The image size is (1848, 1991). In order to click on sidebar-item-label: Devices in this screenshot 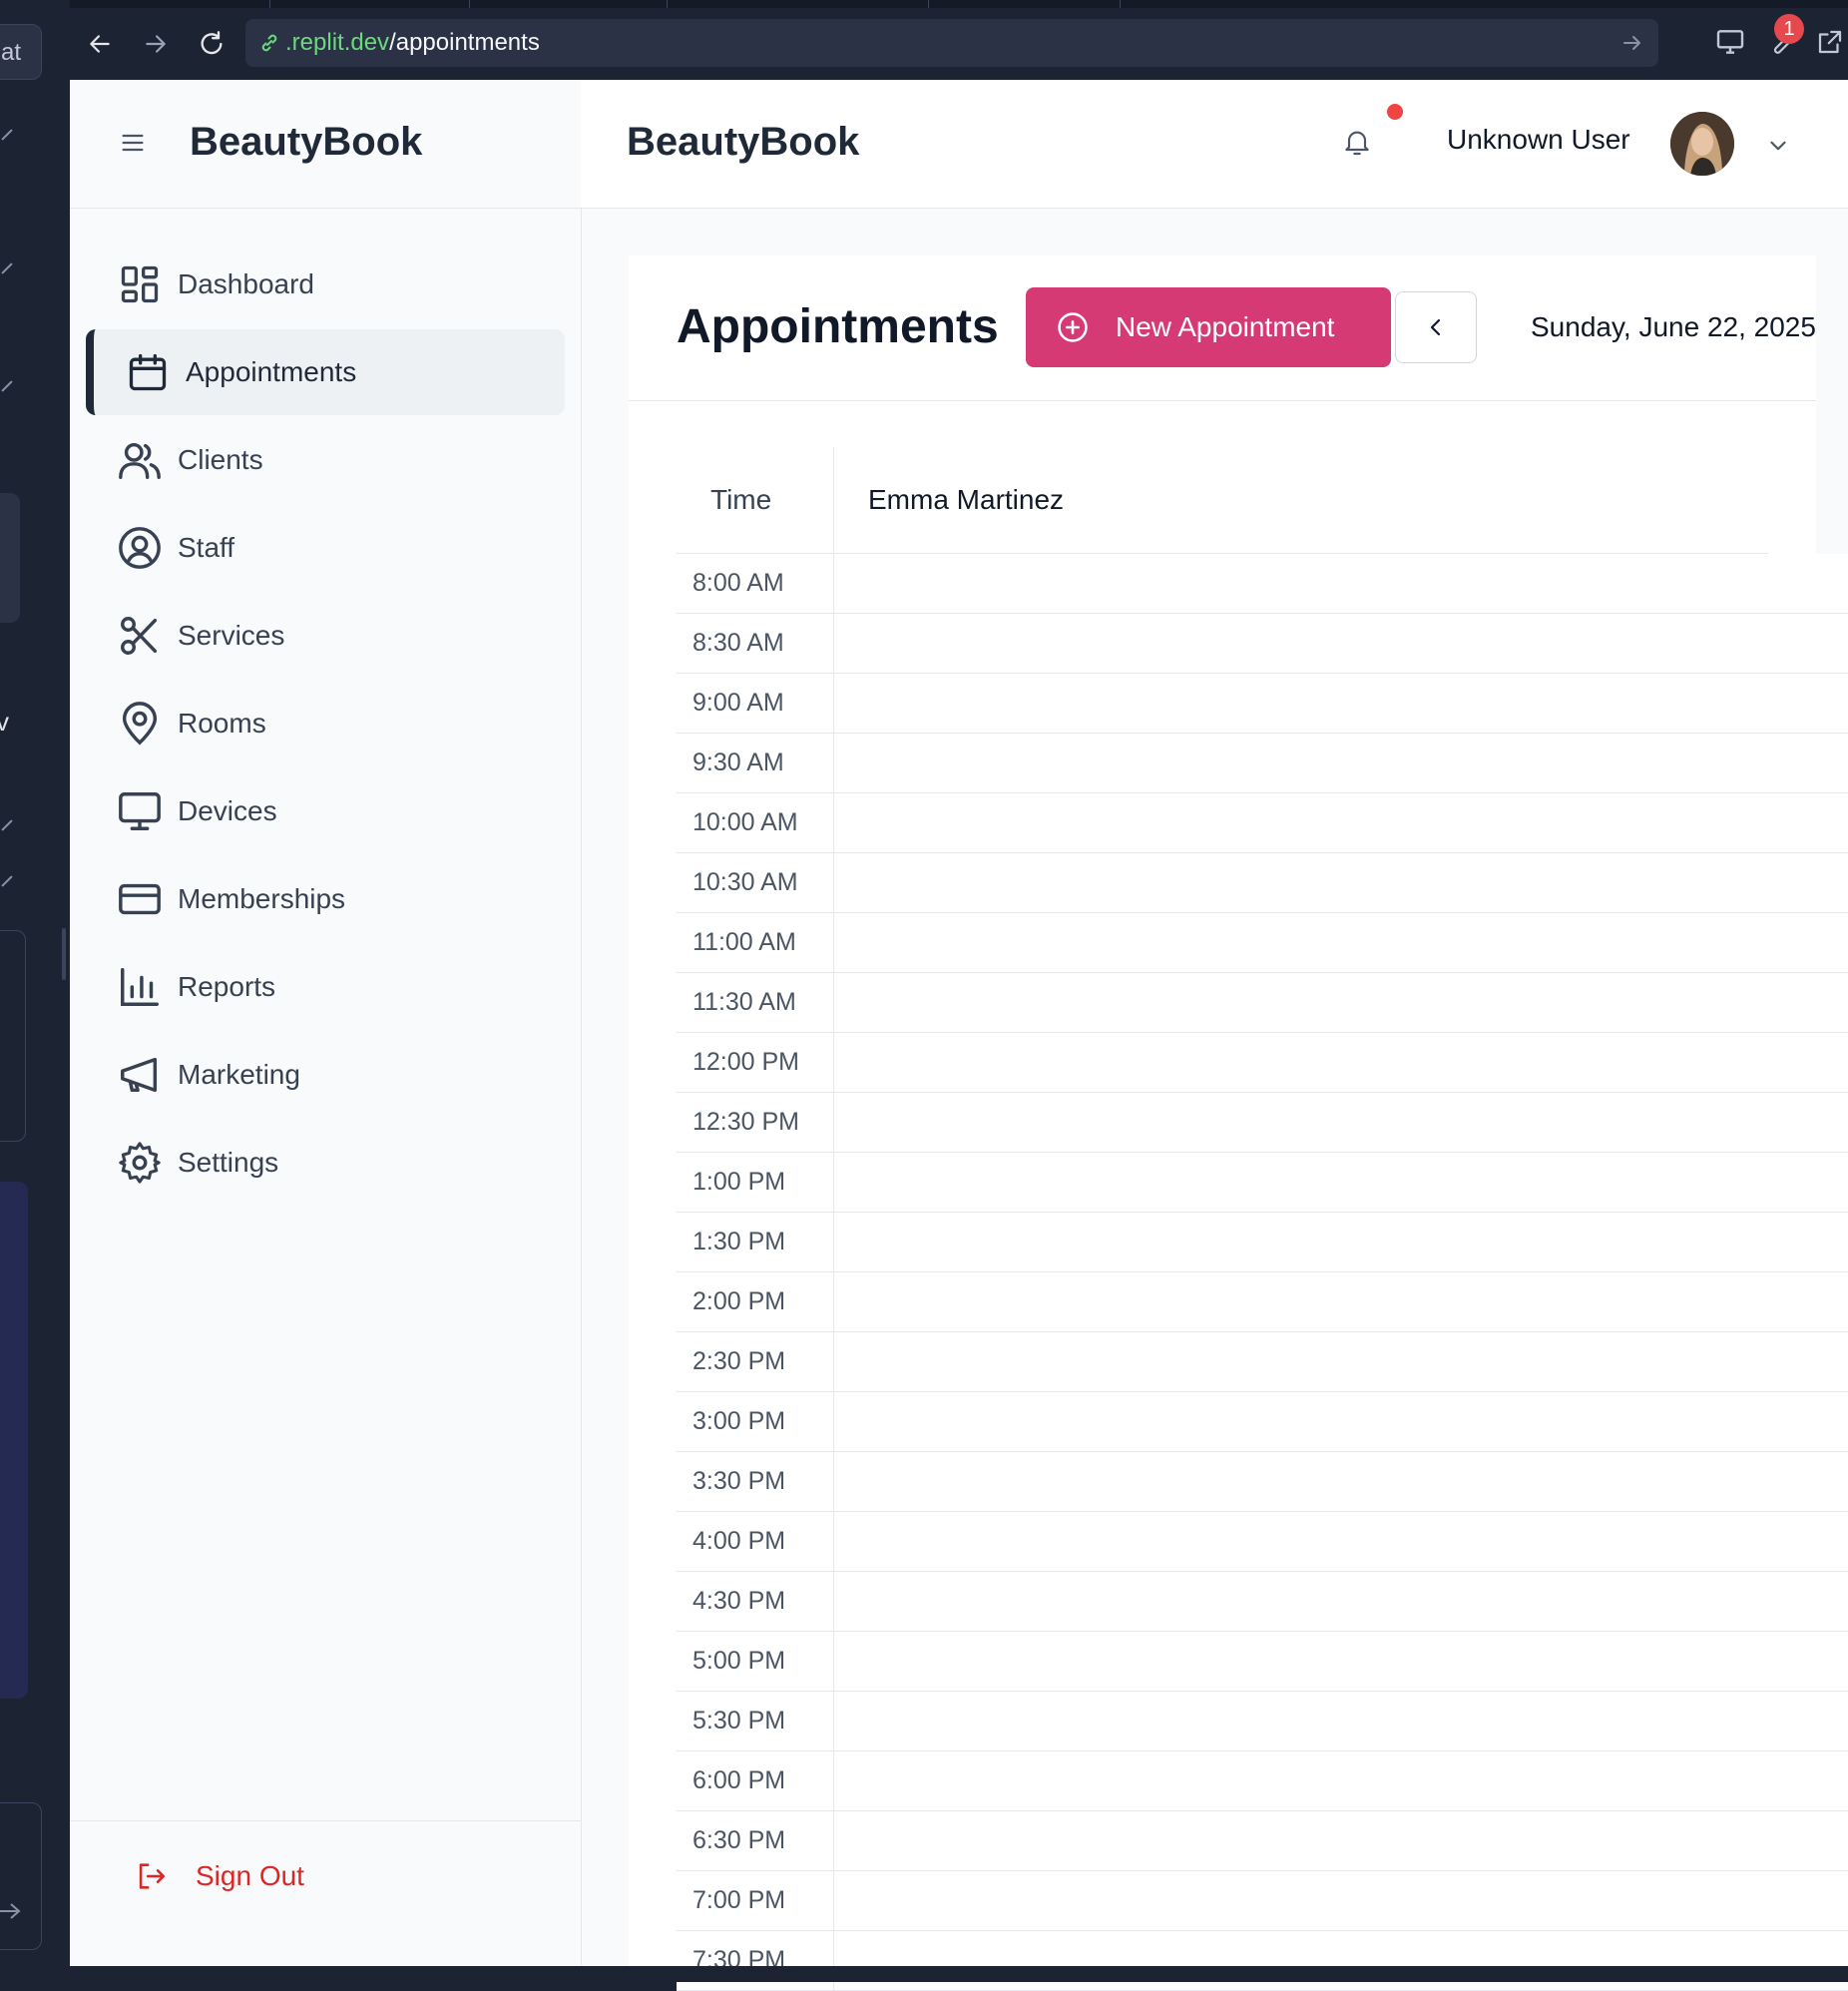, I will do `click(228, 810)`.